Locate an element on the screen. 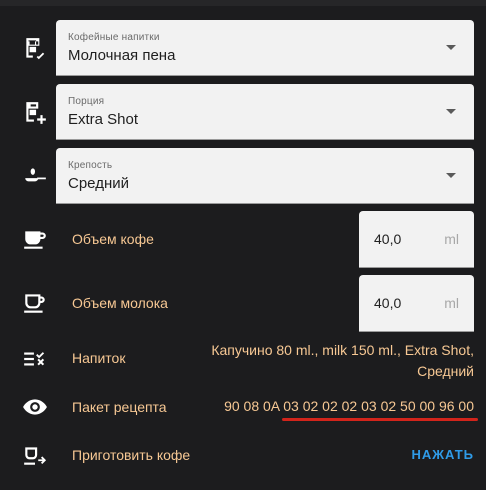 The width and height of the screenshot is (486, 490). coffee-volume-value: 40,0 is located at coordinates (388, 239).